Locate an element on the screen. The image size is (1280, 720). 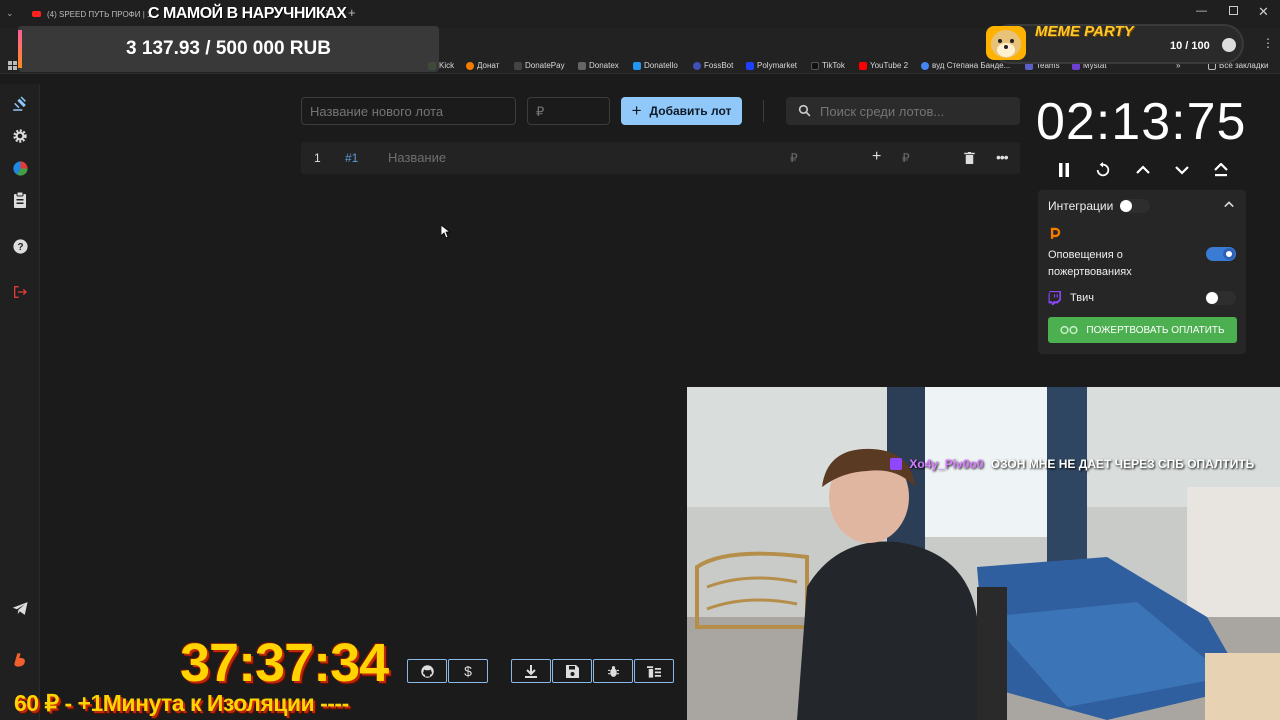
gavel-icon is located at coordinates (19, 103).